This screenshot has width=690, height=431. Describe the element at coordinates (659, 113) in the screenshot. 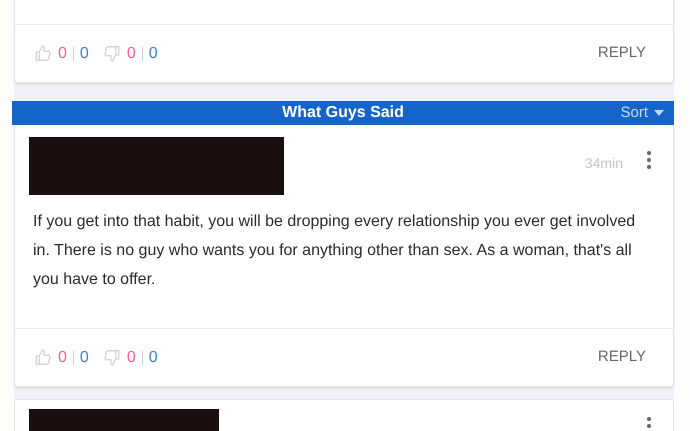

I see `caret-icon` at that location.